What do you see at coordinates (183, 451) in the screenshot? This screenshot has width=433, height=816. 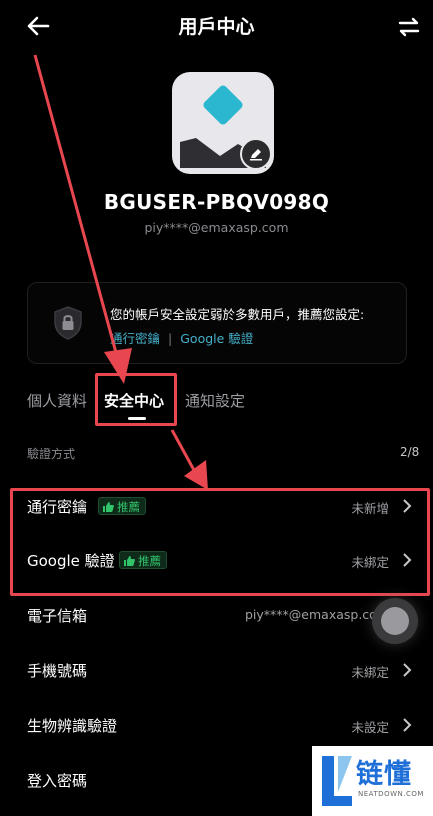 I see `annotation-arrow-line` at bounding box center [183, 451].